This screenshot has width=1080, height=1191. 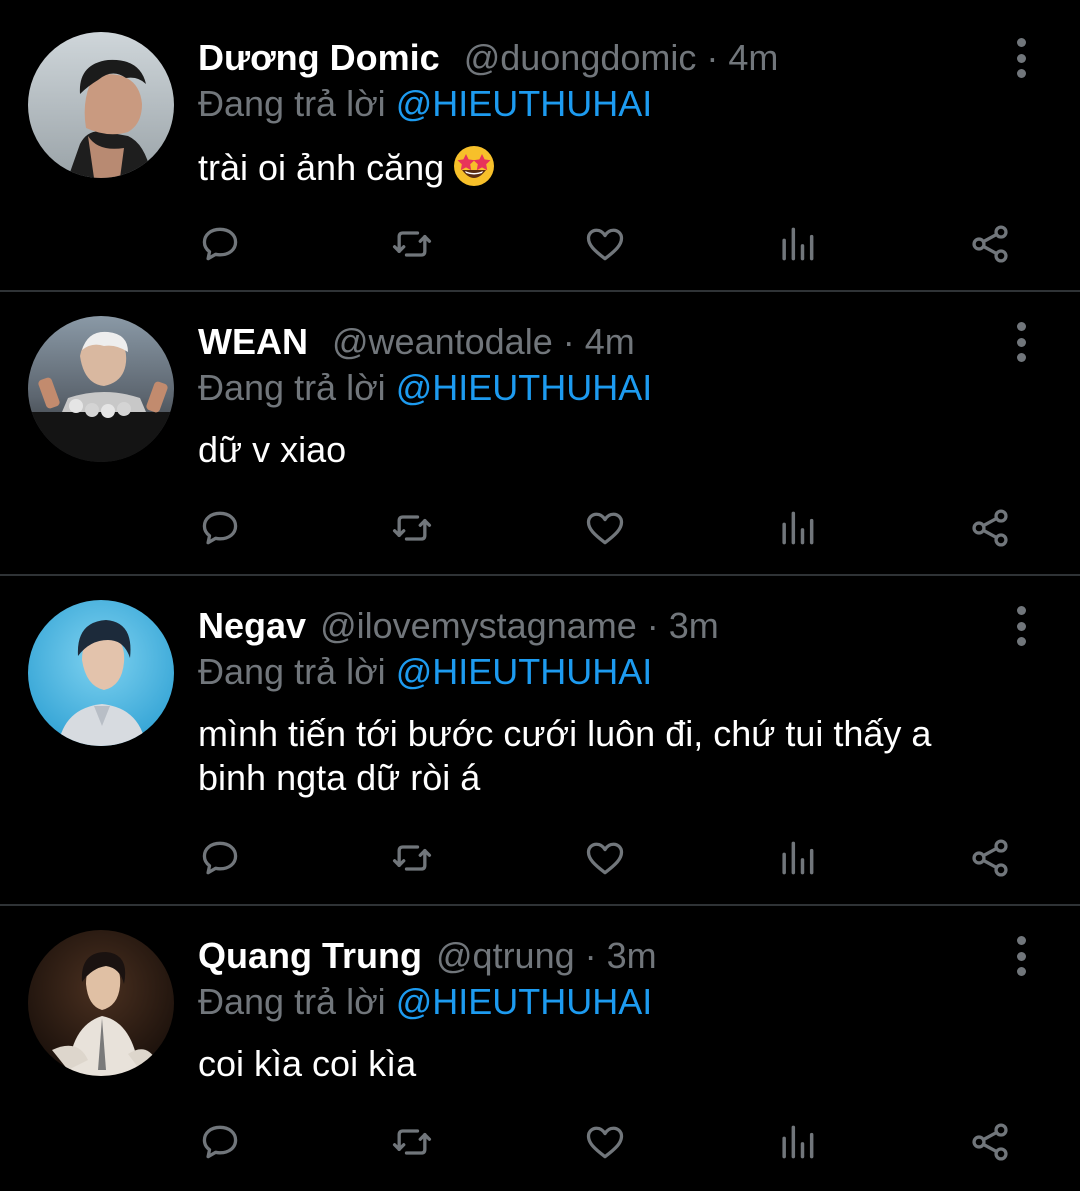 I want to click on tweet-header: WEAN @weantodale · 4m, so click(x=416, y=342).